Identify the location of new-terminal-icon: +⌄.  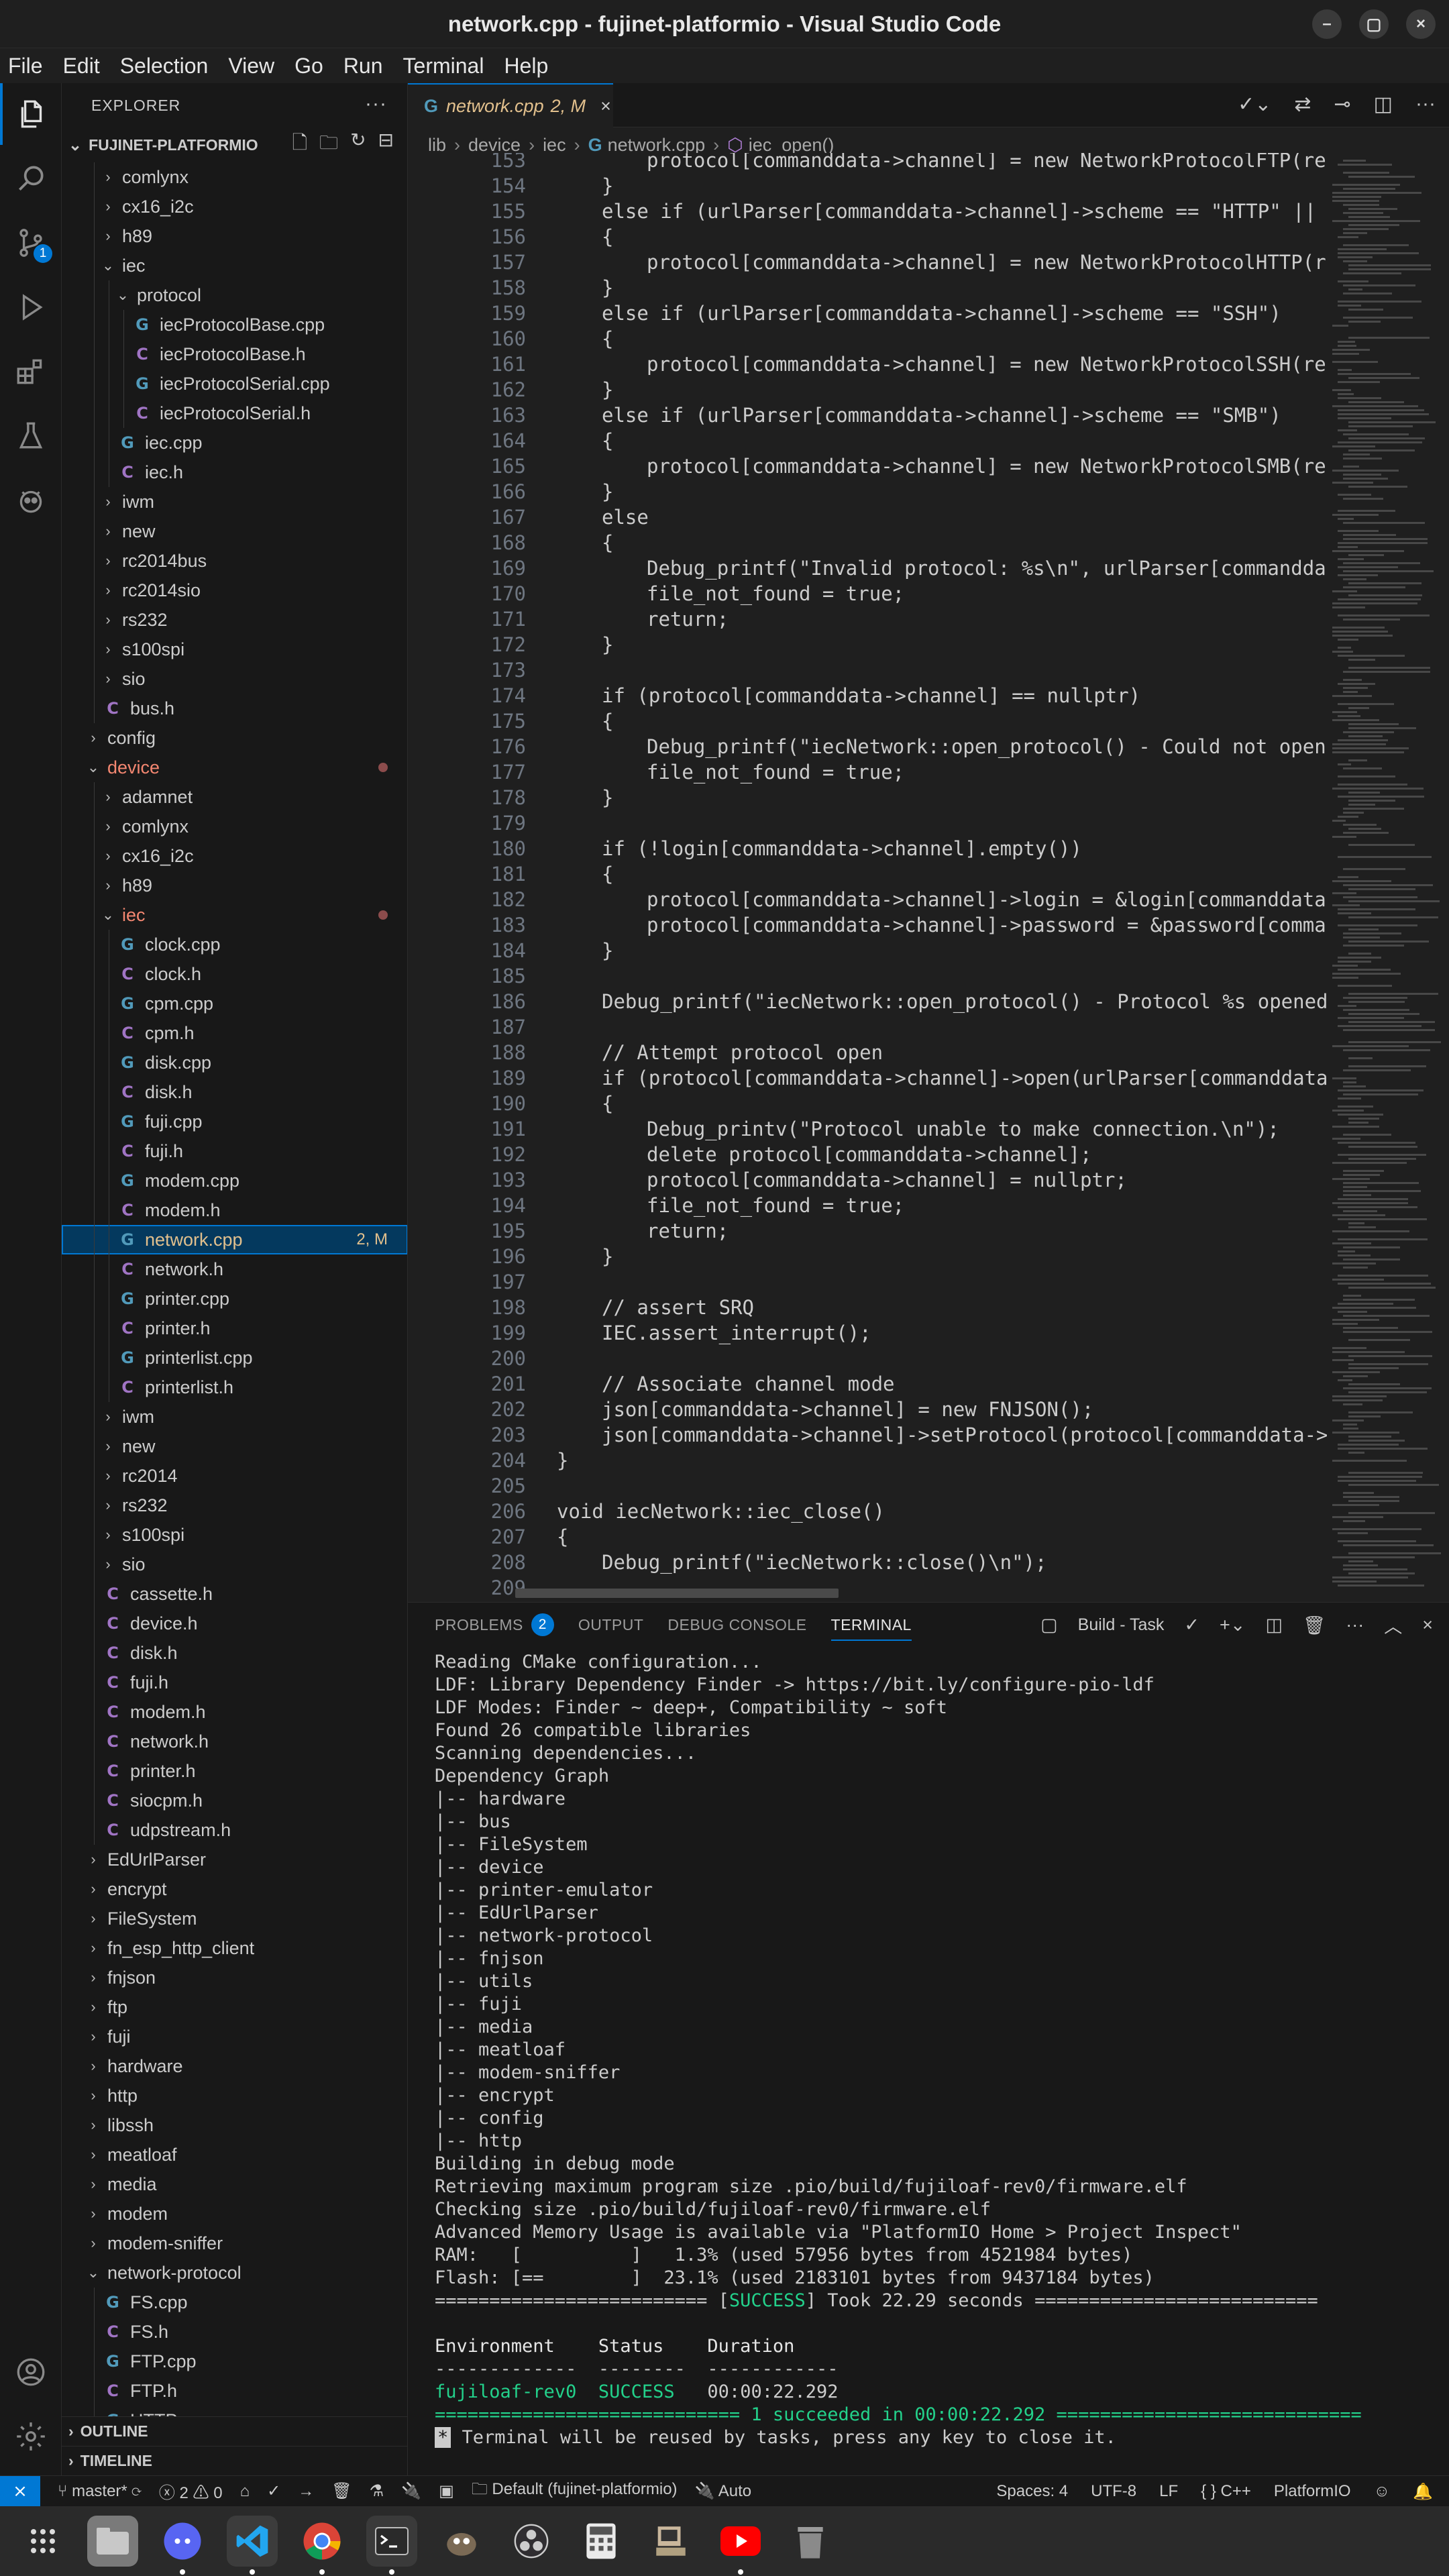
(1232, 1625).